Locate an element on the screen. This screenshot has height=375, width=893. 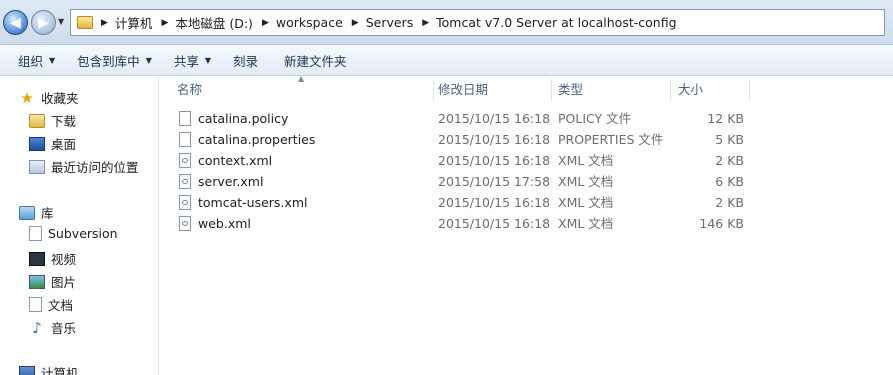
forward-arrow-icon: ▶ is located at coordinates (43, 22).